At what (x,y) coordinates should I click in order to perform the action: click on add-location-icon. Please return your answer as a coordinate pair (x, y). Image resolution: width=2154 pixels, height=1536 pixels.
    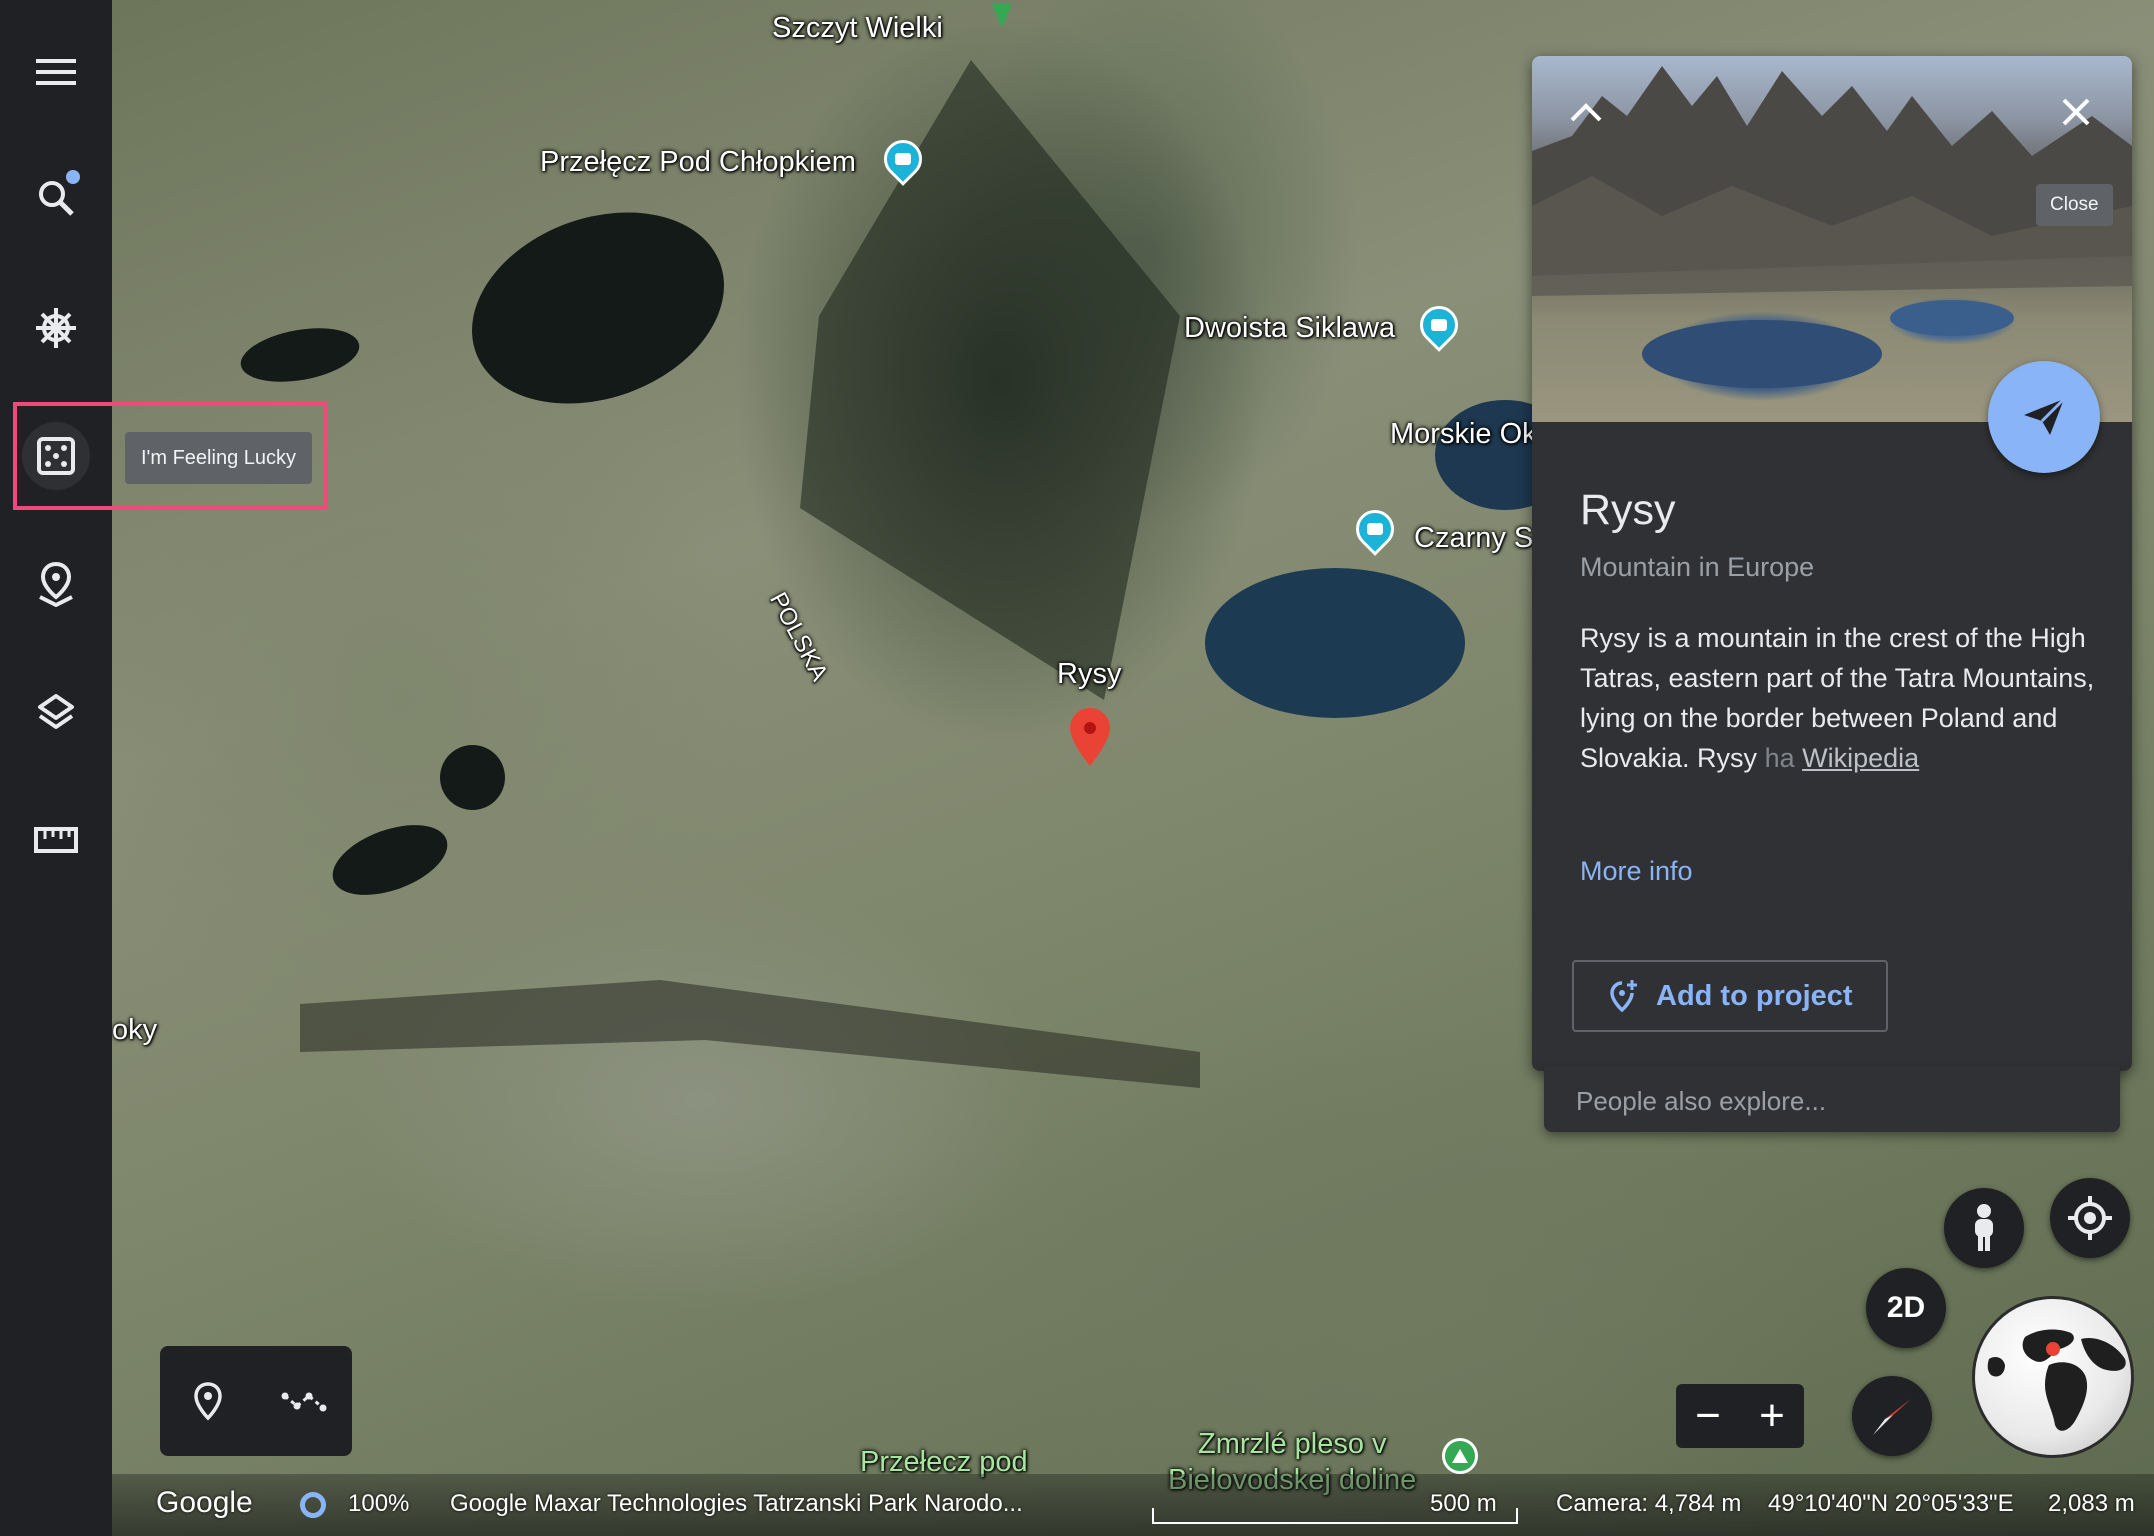
    Looking at the image, I should click on (1623, 996).